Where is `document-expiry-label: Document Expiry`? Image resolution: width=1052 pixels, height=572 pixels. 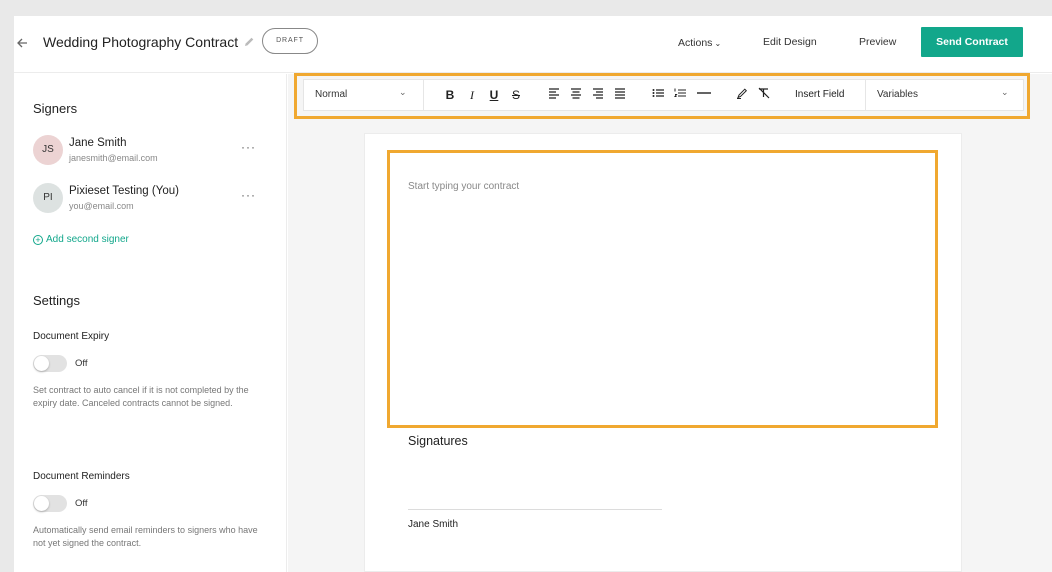
document-expiry-label: Document Expiry is located at coordinates (71, 336).